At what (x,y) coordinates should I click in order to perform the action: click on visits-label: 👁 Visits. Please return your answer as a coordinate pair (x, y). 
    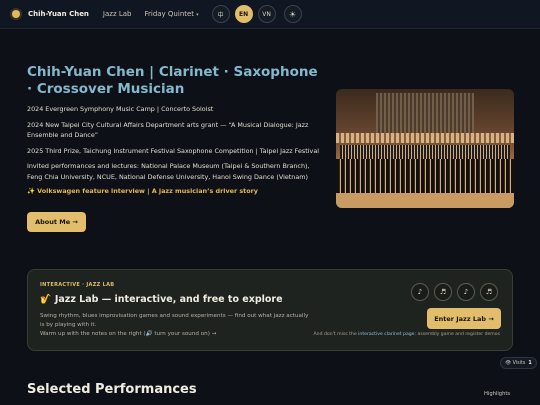
    Looking at the image, I should click on (515, 363).